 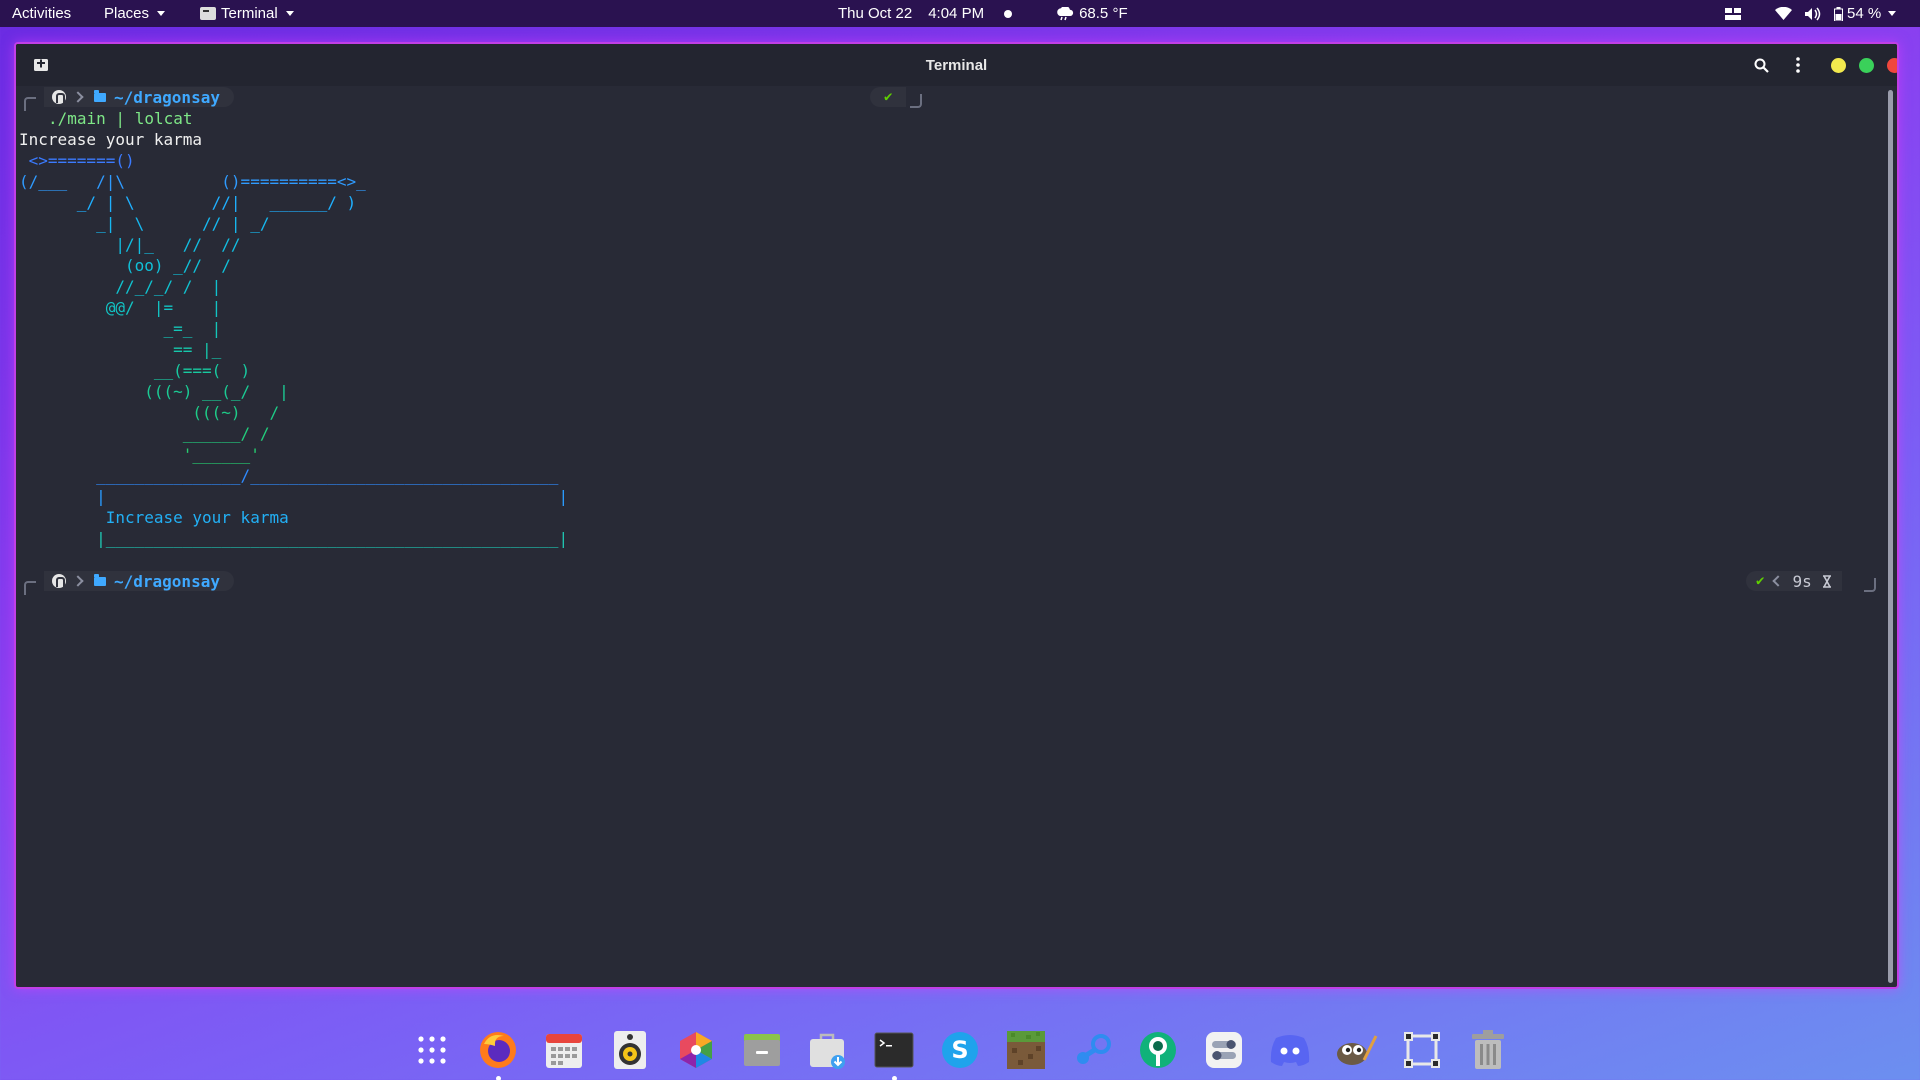 I want to click on ascii-art-line: (/___ /|\ ()==========<>_, so click(x=192, y=181).